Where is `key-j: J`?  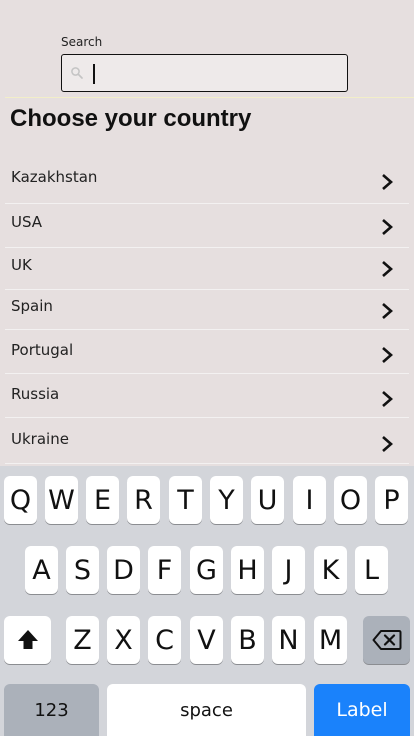
key-j: J is located at coordinates (288, 570).